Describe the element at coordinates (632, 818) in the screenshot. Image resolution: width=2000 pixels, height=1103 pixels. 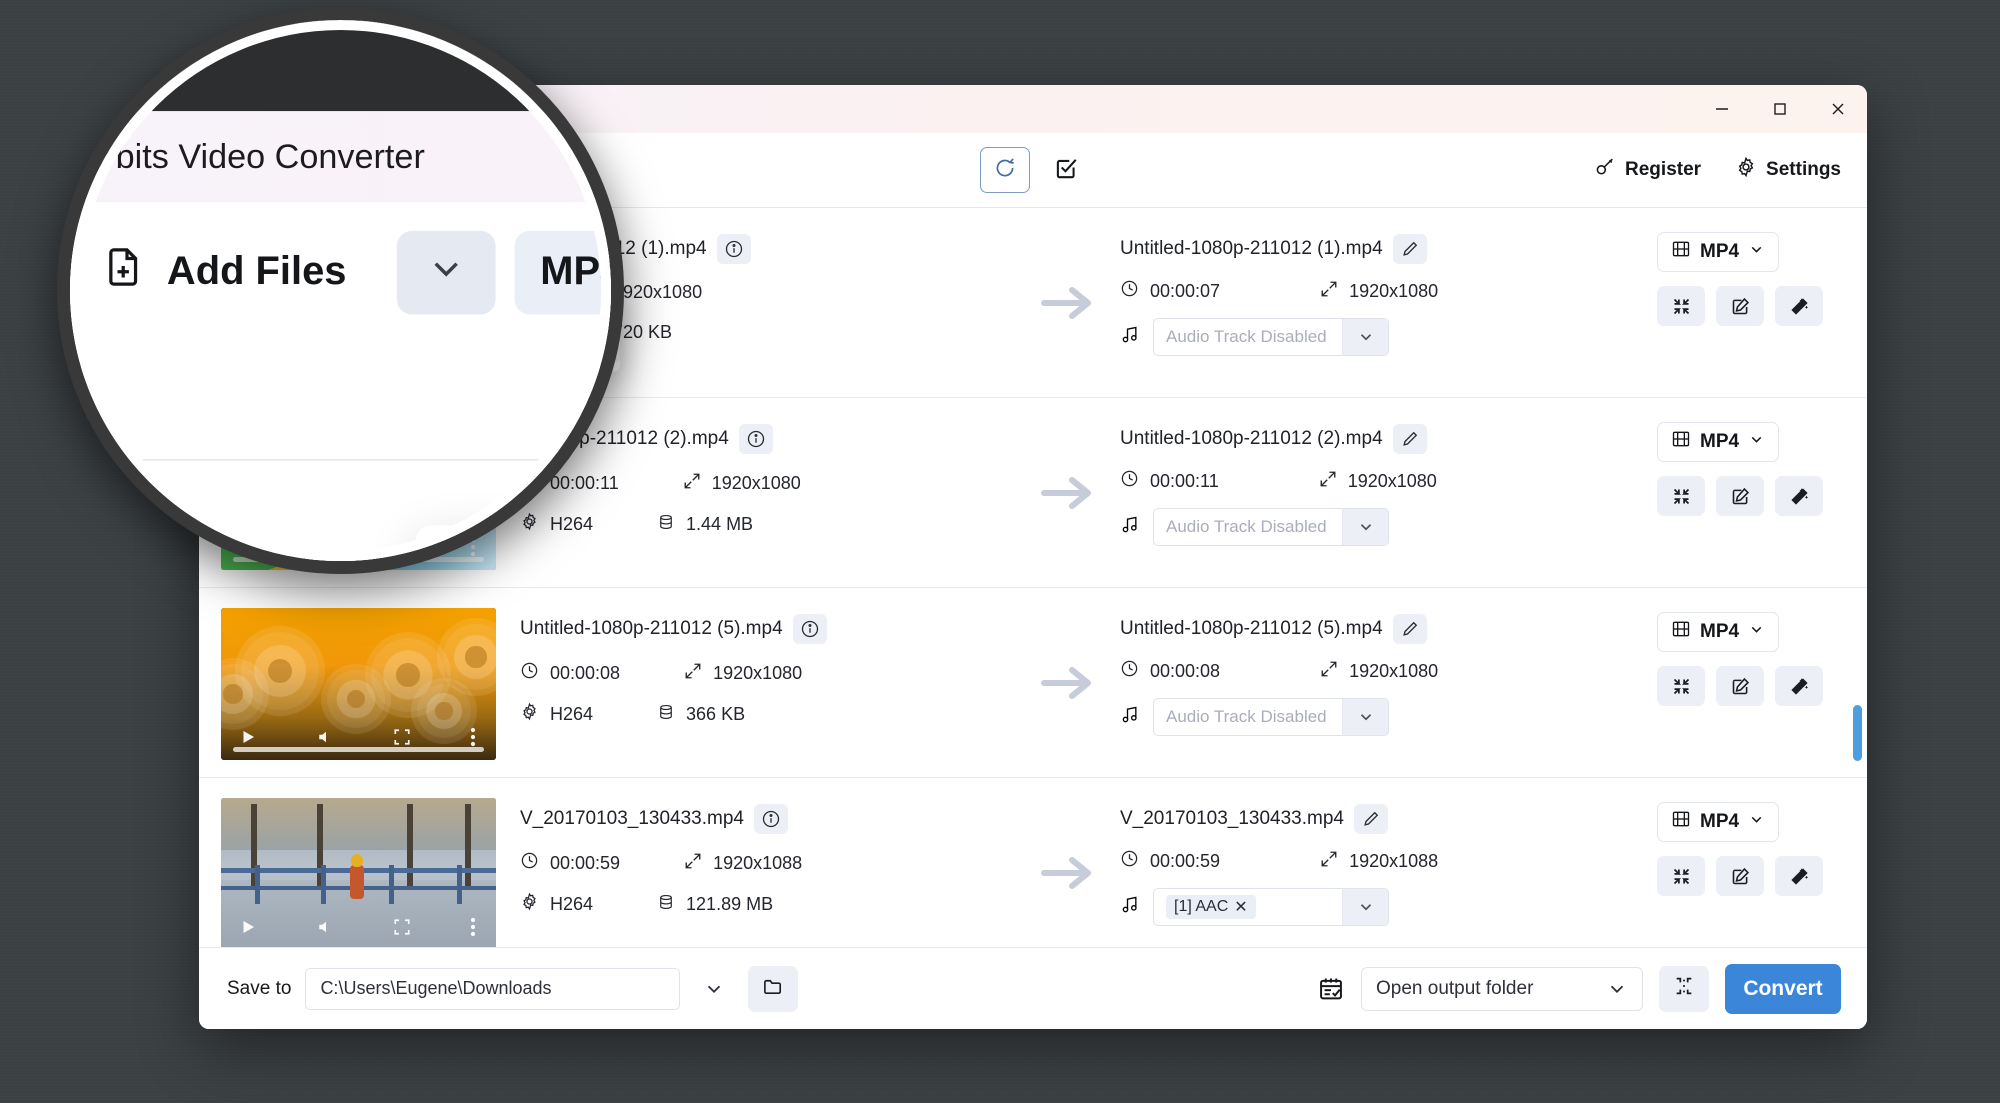
I see `source-filename: V_20170103_130433.mp4` at that location.